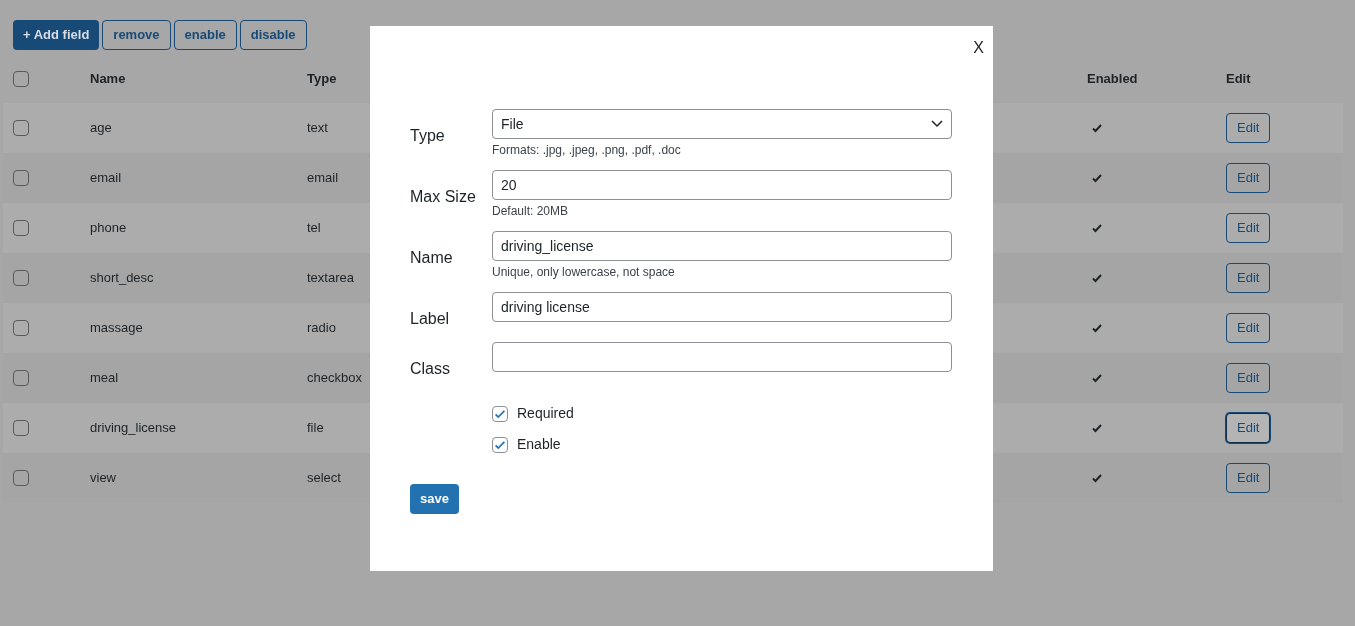 The height and width of the screenshot is (626, 1355). What do you see at coordinates (103, 478) in the screenshot?
I see `table-cell-text: view` at bounding box center [103, 478].